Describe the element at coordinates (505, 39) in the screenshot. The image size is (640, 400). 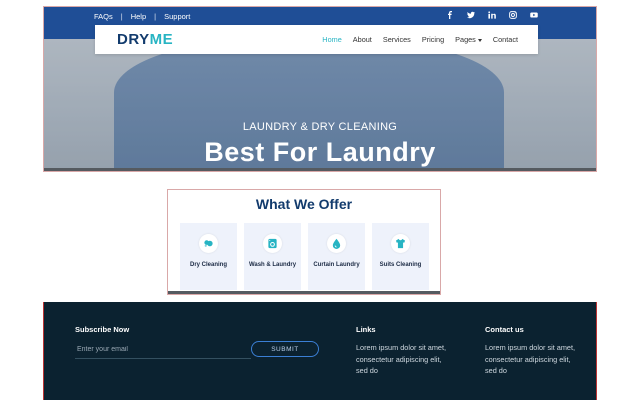
I see `nav-item-contact: Contact` at that location.